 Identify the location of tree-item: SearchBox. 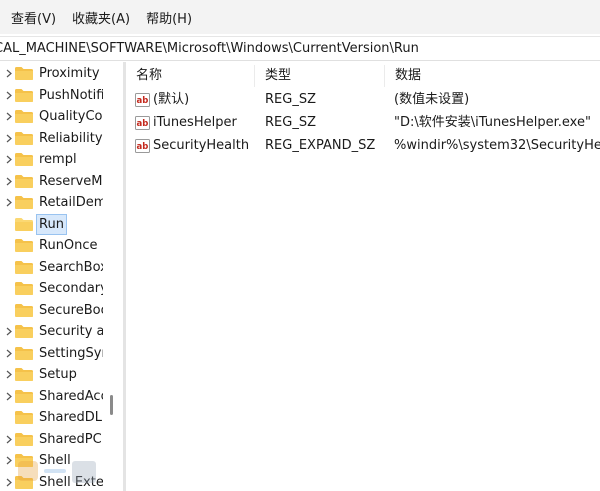
(61, 267).